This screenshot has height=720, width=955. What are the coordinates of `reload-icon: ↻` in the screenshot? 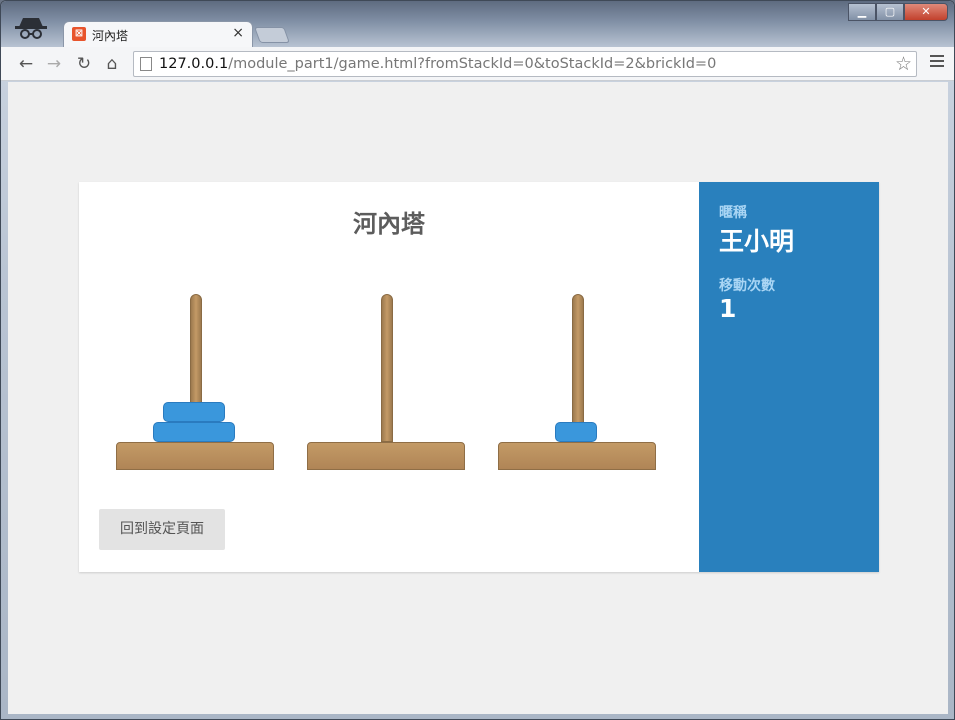 It's located at (84, 64).